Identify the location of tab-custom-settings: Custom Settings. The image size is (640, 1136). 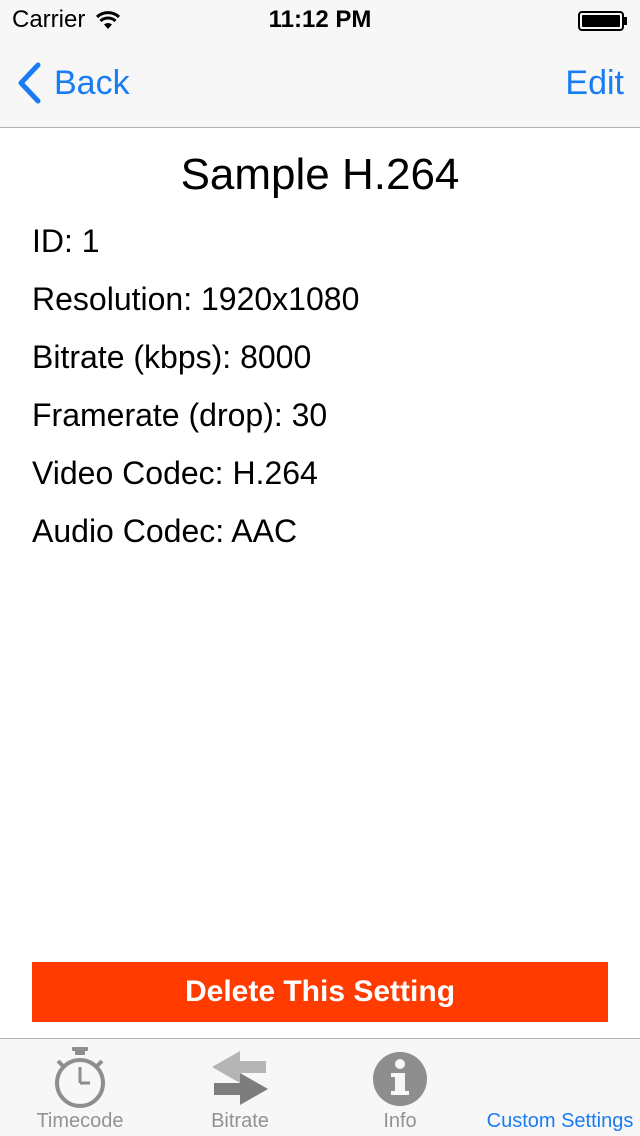
(560, 1087).